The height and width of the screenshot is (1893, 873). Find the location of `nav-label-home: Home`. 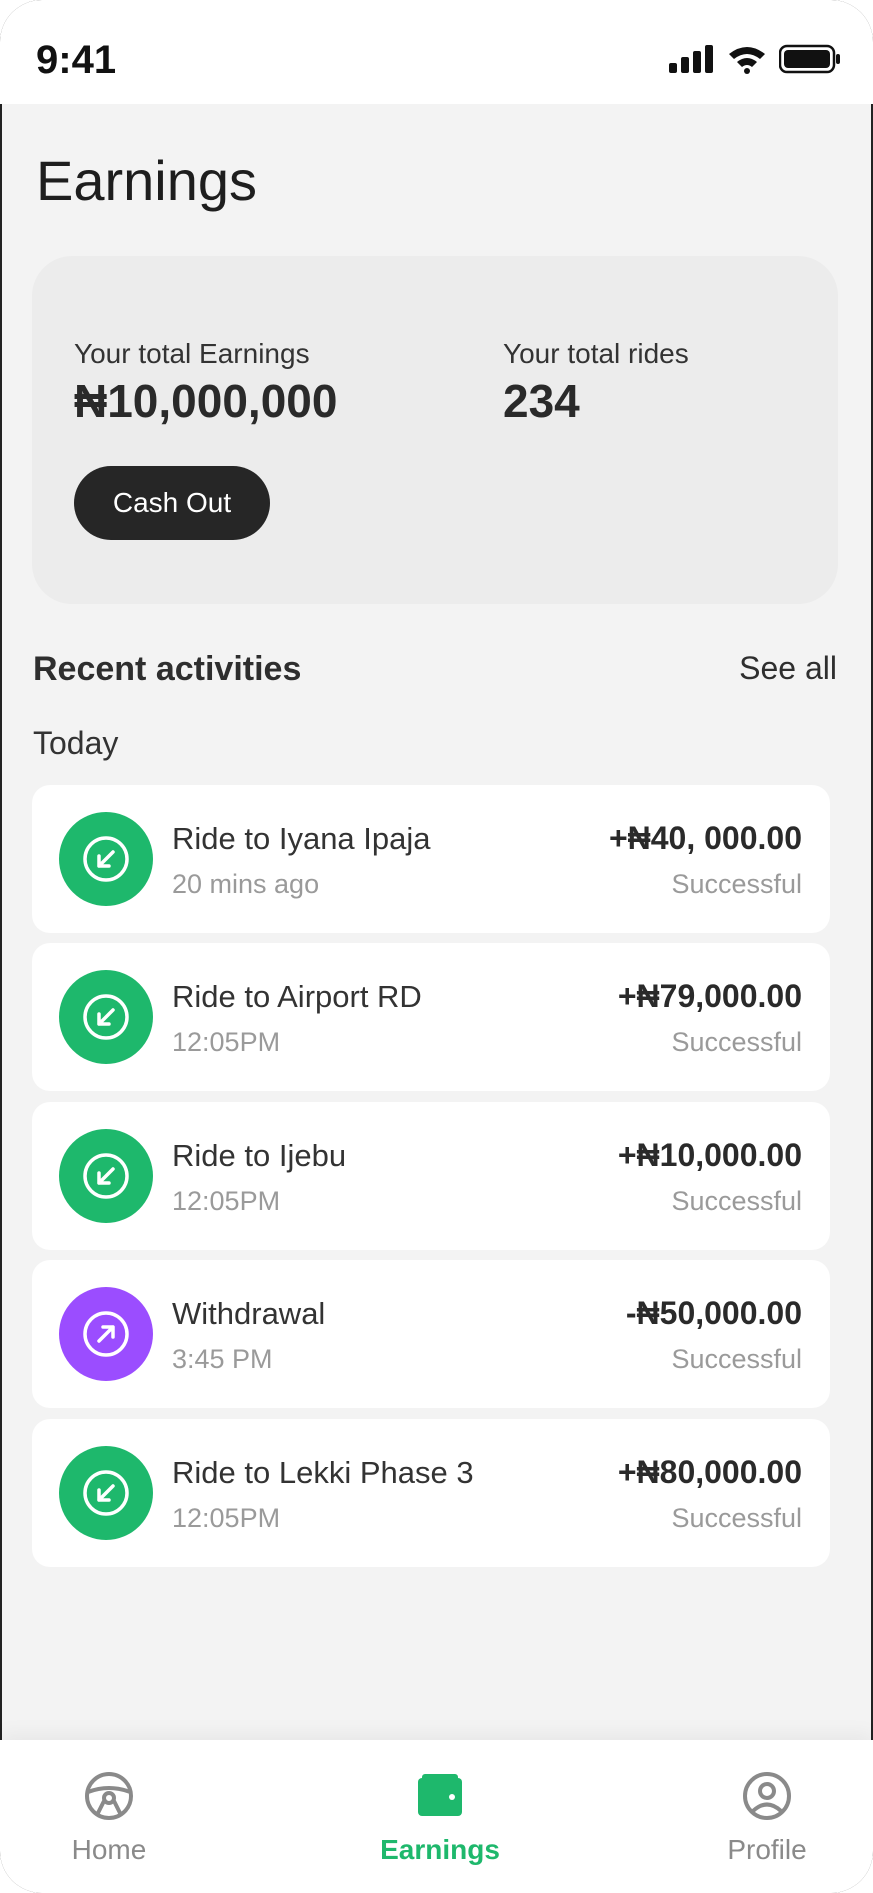

nav-label-home: Home is located at coordinates (109, 1849).